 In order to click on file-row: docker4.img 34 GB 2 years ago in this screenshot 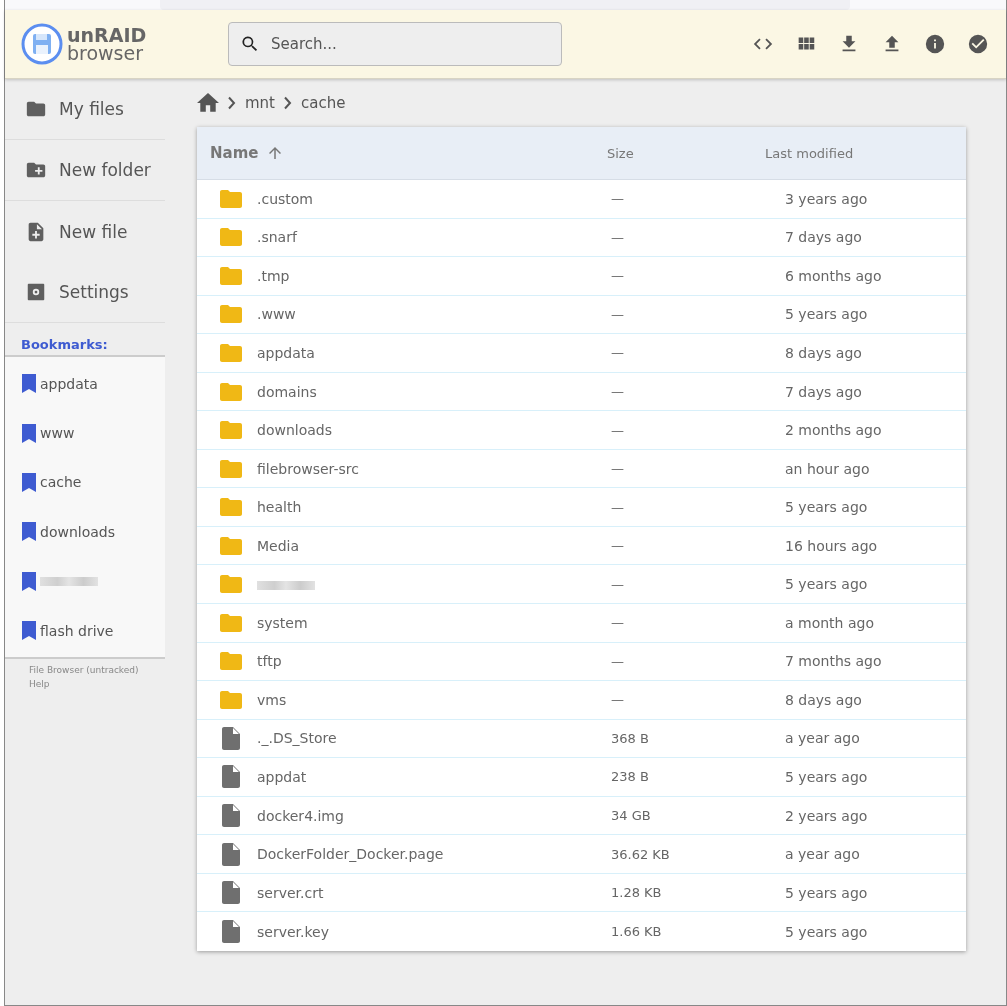, I will do `click(581, 816)`.